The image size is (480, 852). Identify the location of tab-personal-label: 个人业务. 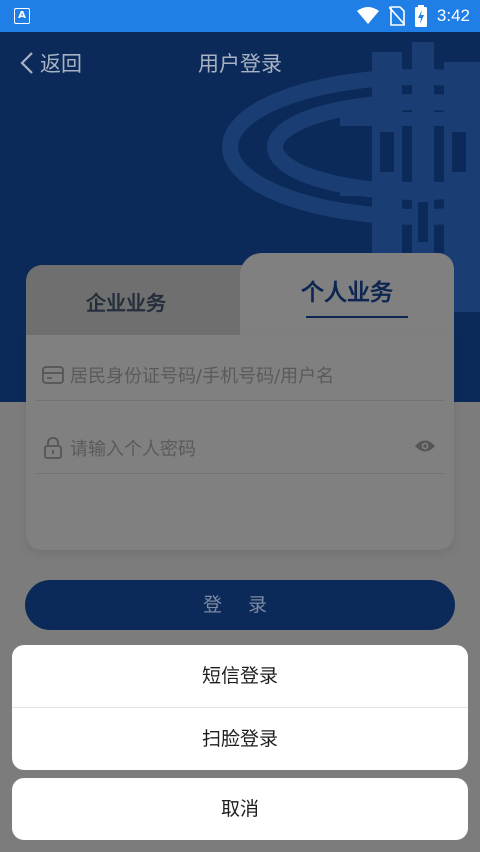
(347, 293).